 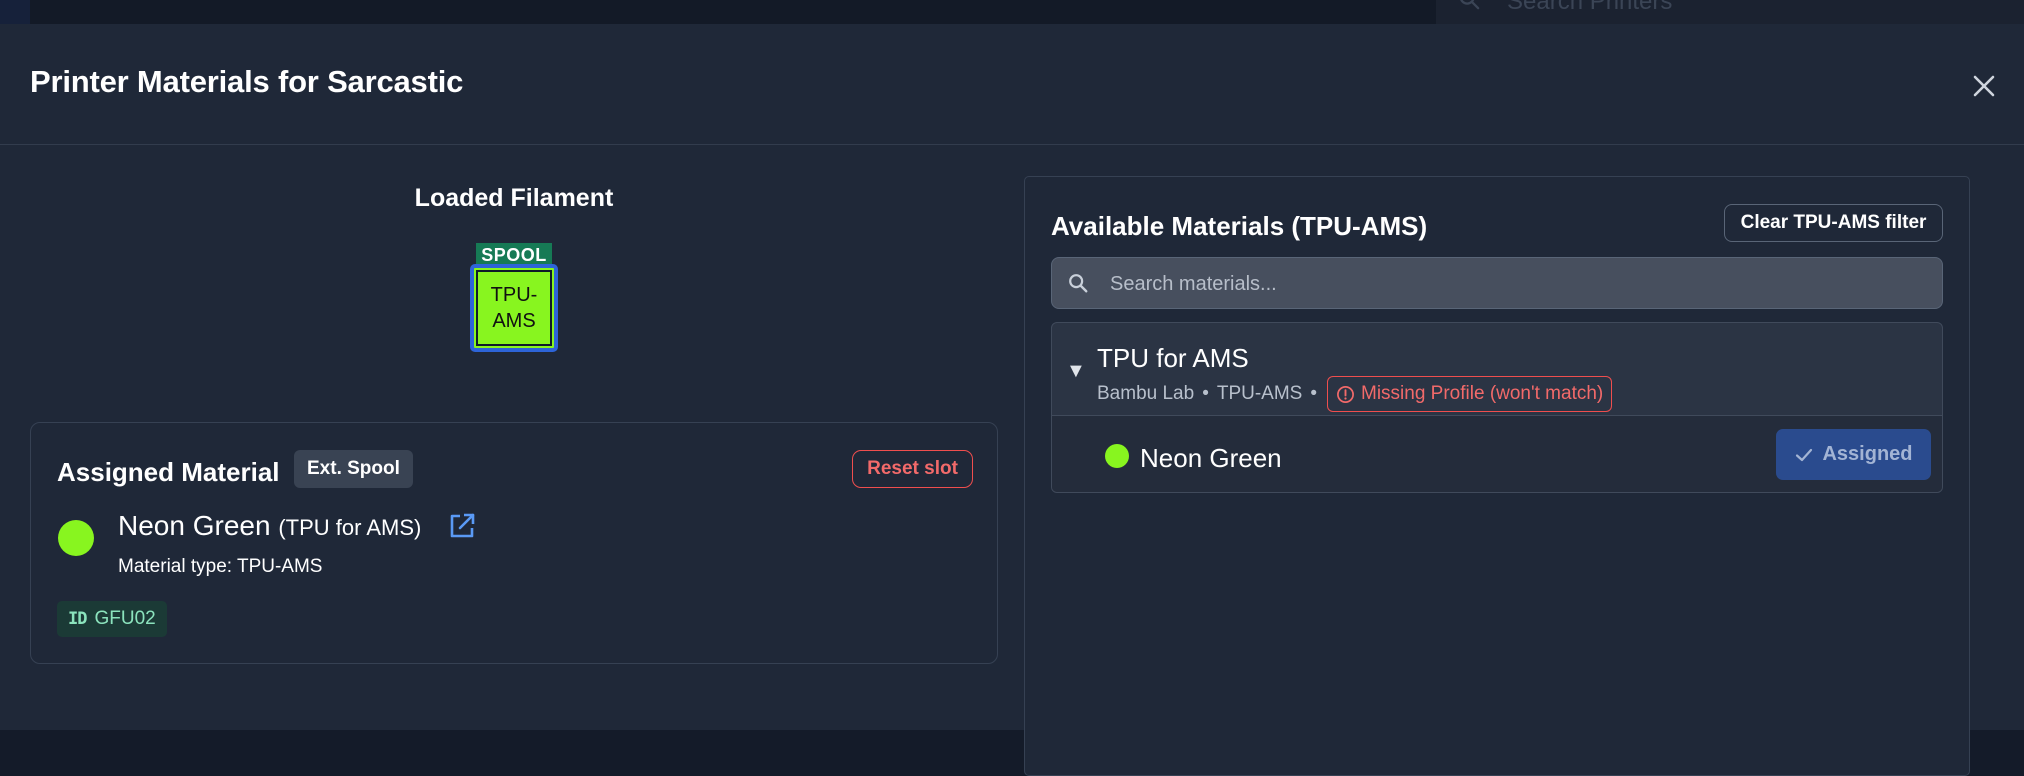 I want to click on material-name: Neon Green (TPU for AMS), so click(x=269, y=526).